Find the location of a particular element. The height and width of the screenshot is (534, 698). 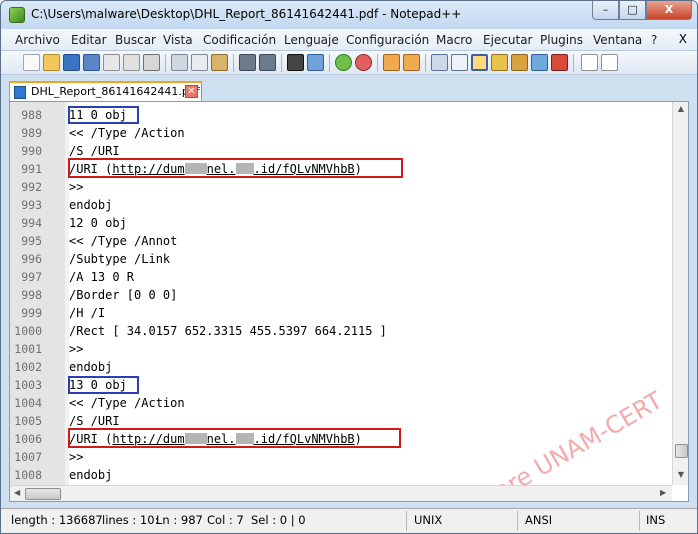

menu-lenguaje: Lenguaje is located at coordinates (311, 40).